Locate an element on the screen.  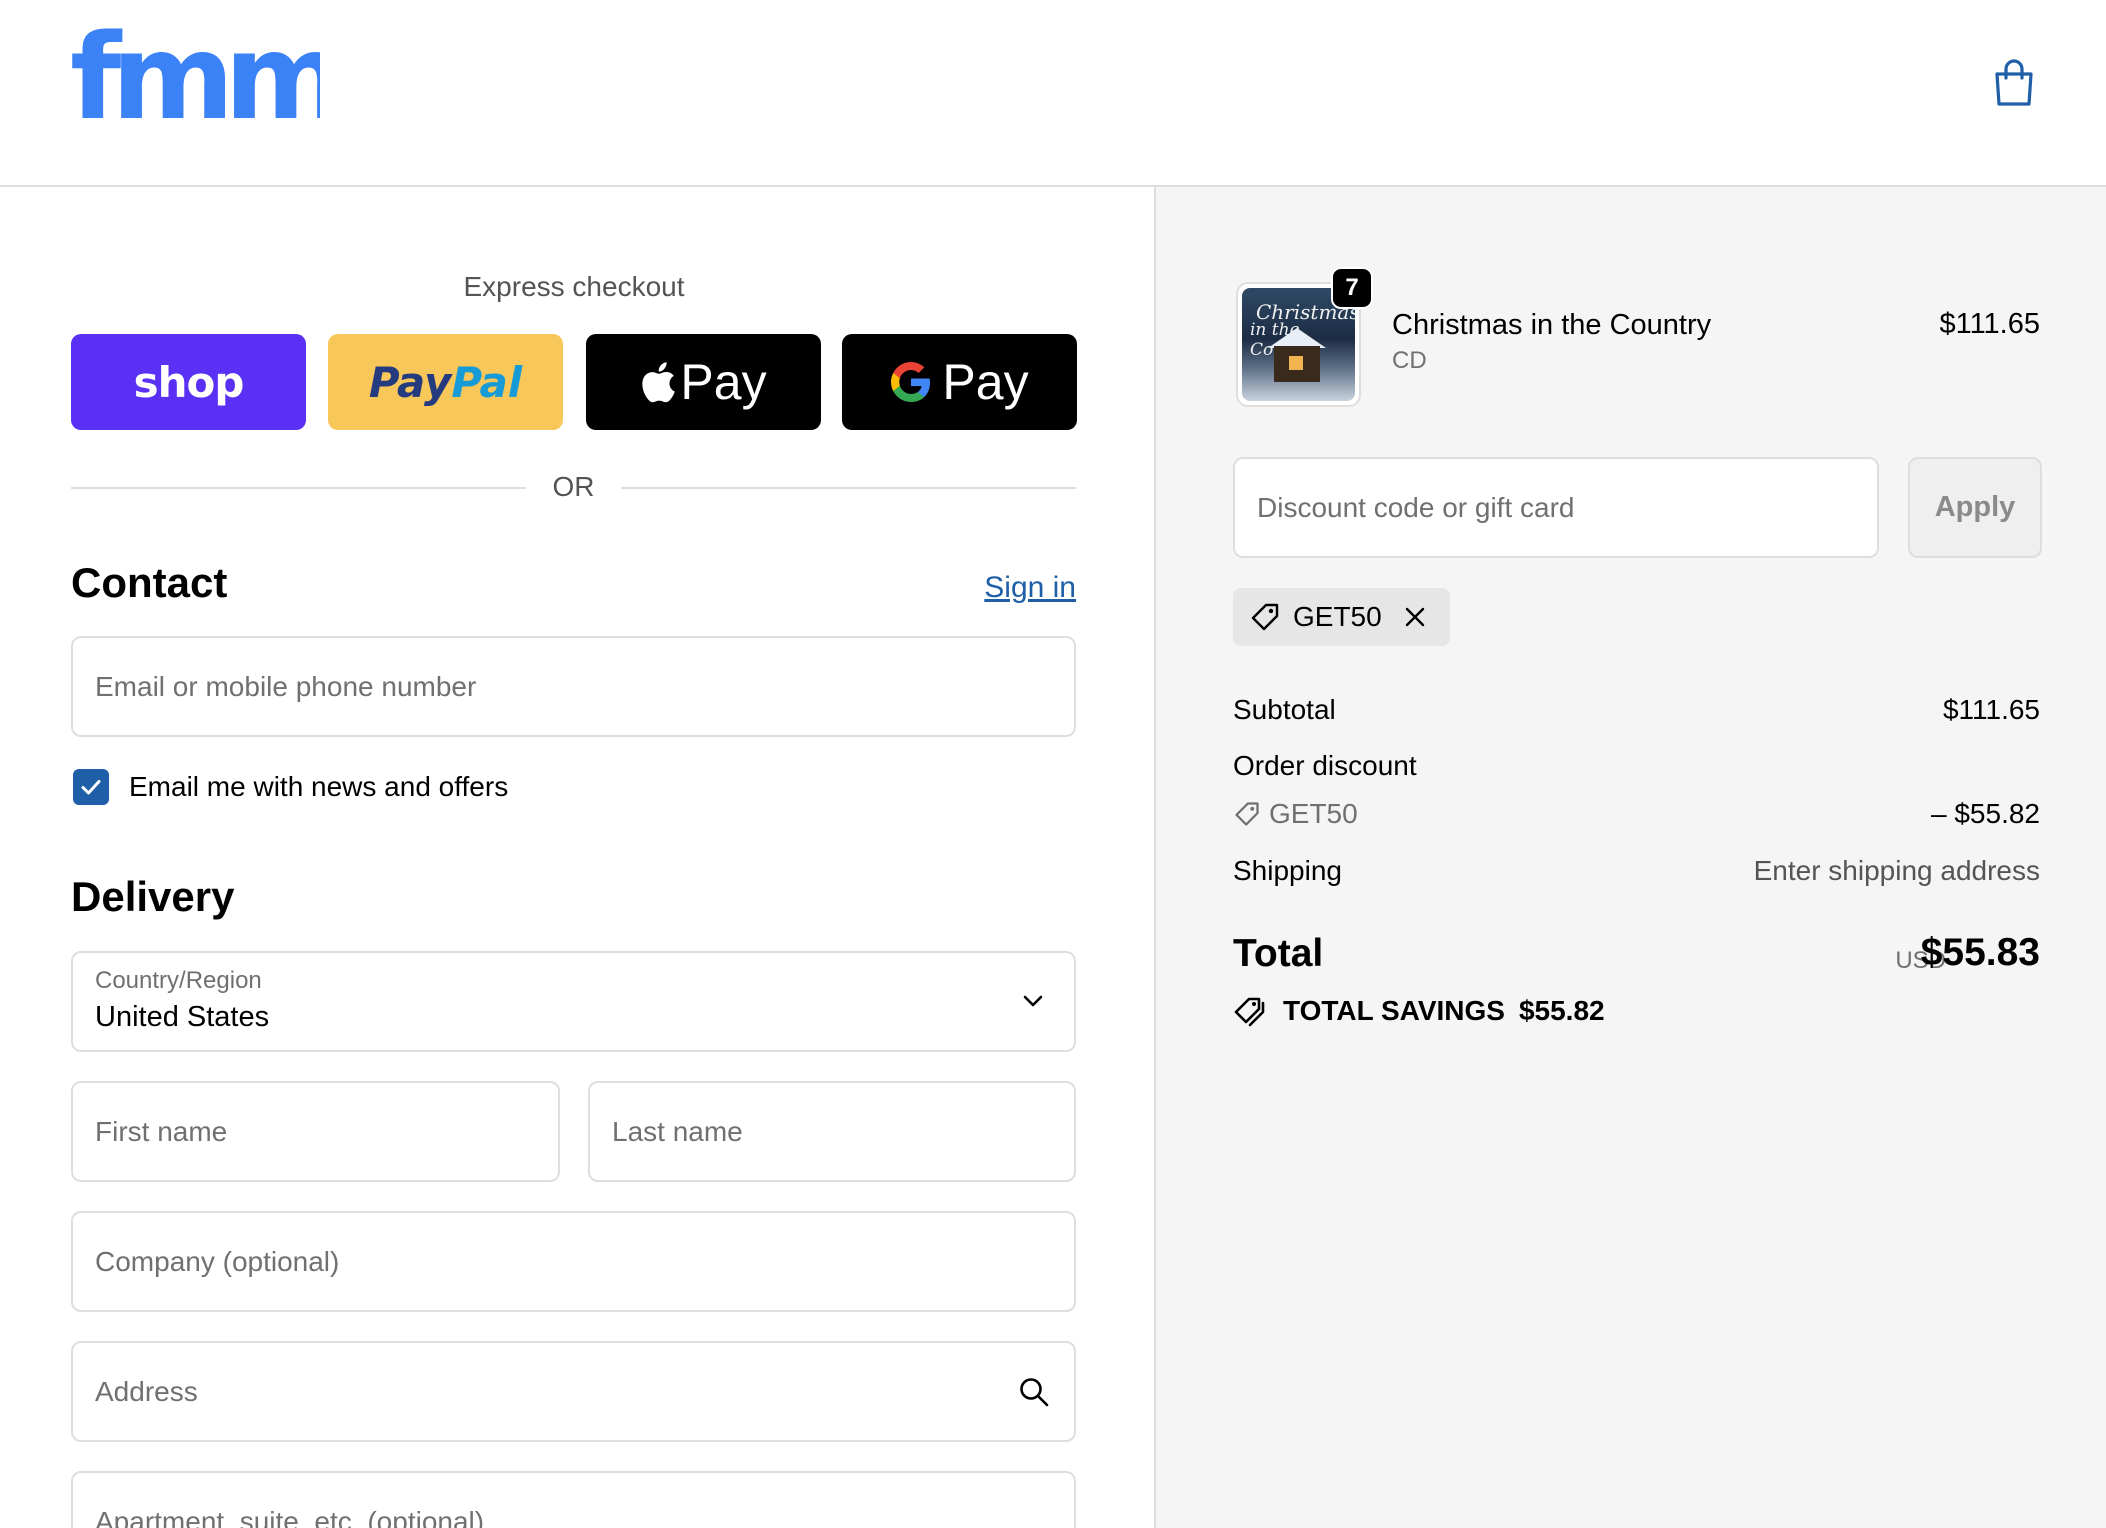
country-select: Country/Region United States is located at coordinates (573, 1001).